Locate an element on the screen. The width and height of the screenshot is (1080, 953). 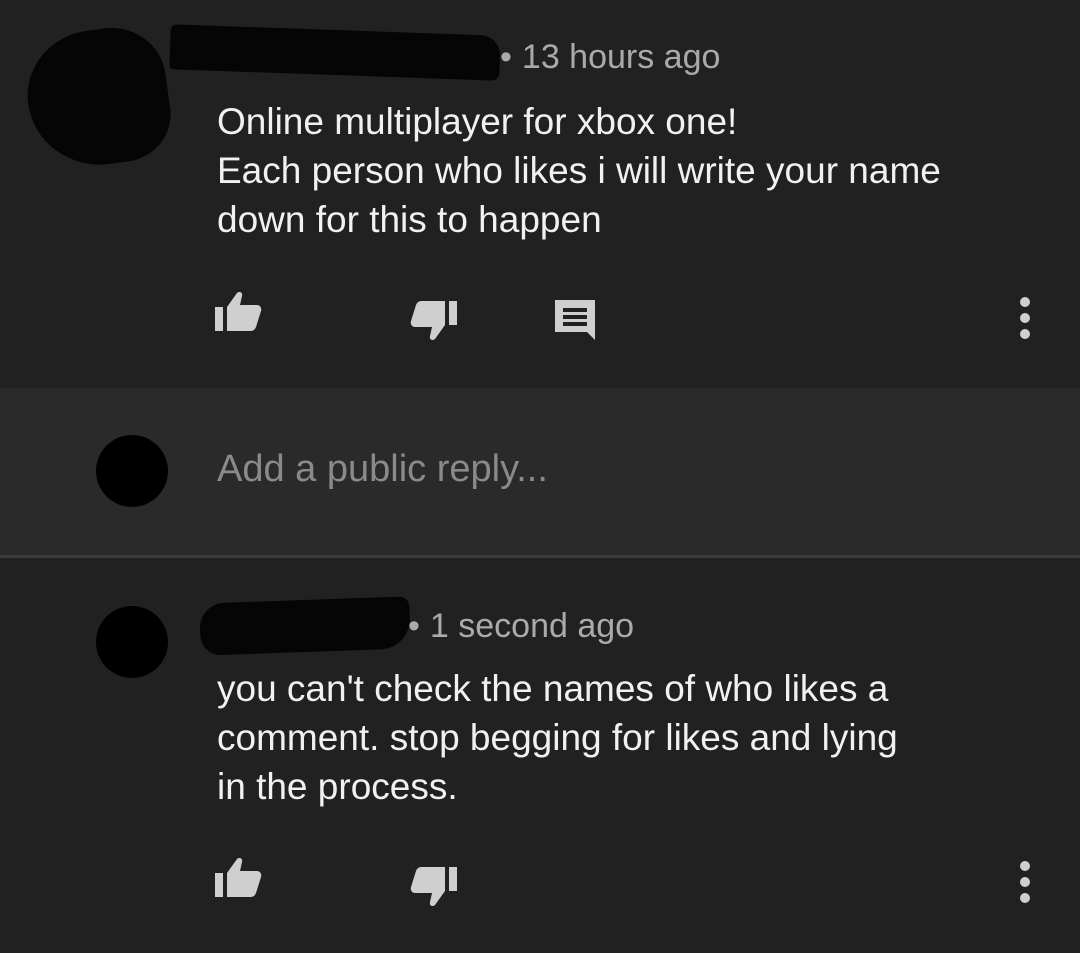
reply-button is located at coordinates (575, 319).